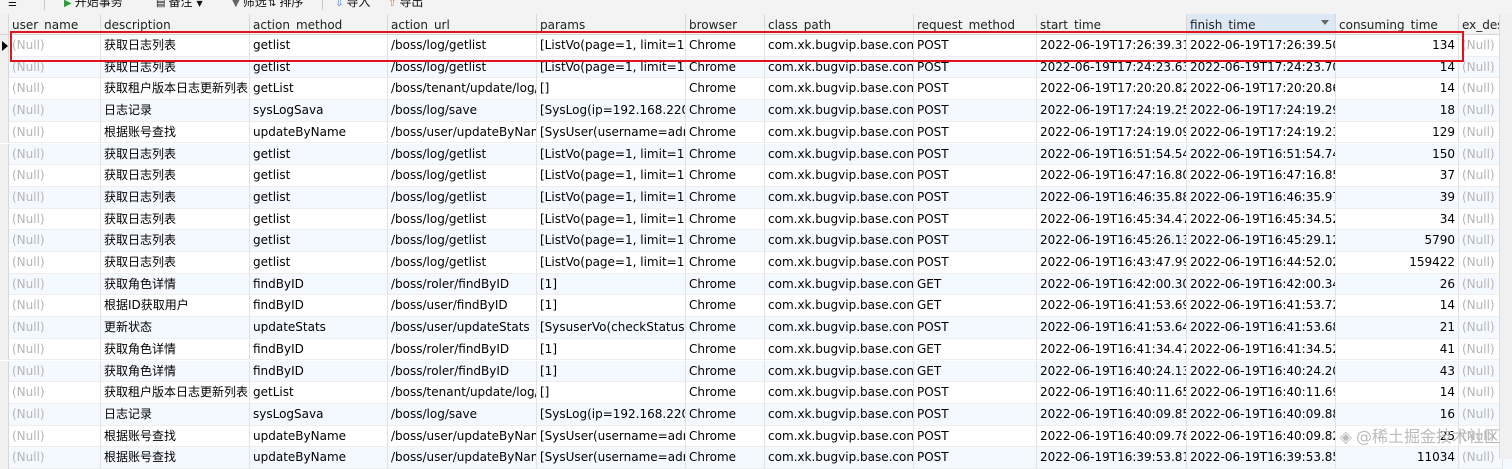 The width and height of the screenshot is (1512, 469). Describe the element at coordinates (462, 393) in the screenshot. I see `cell-action-url: /boss/tenant/update/log/` at that location.